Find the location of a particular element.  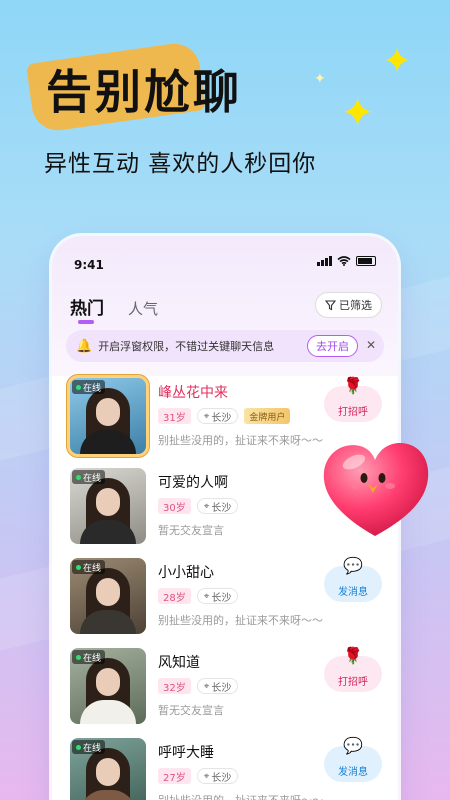

enable-button: 去开启 is located at coordinates (332, 346).